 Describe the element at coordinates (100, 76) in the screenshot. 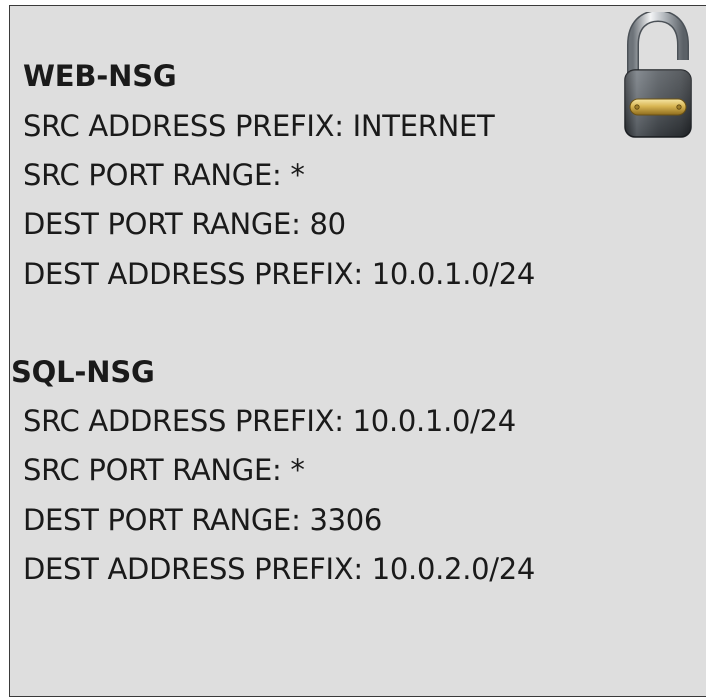

I see `web-nsg-title: WEB-NSG` at that location.